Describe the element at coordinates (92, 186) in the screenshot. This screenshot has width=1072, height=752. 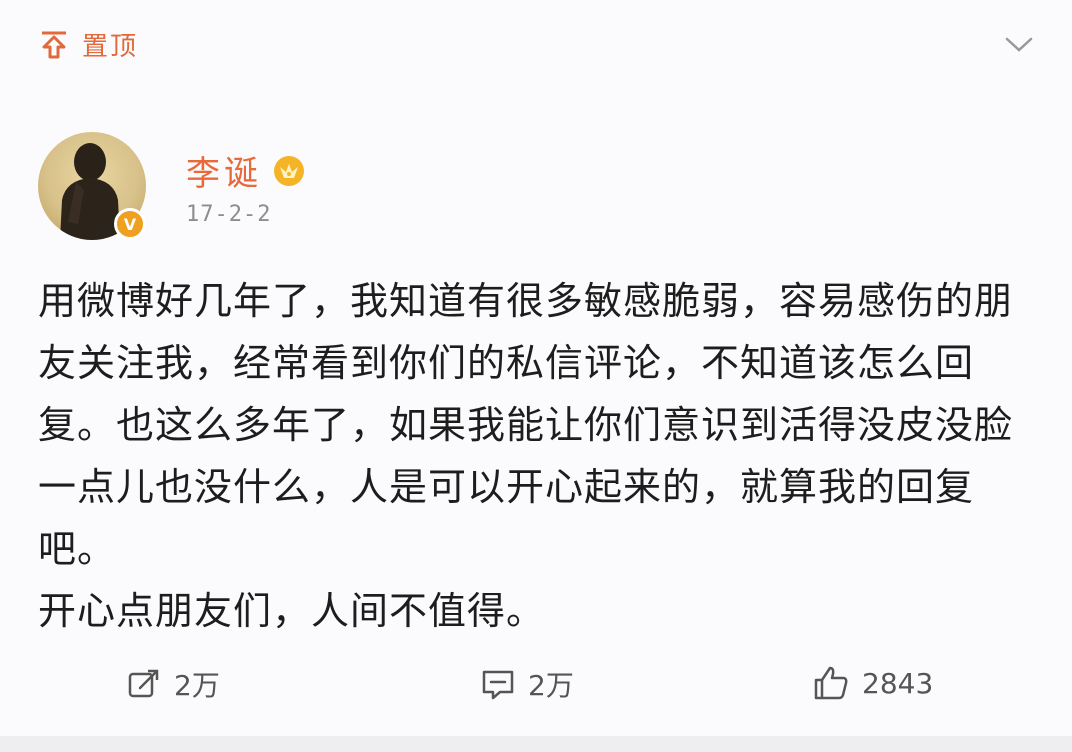
I see `avatar: V` at that location.